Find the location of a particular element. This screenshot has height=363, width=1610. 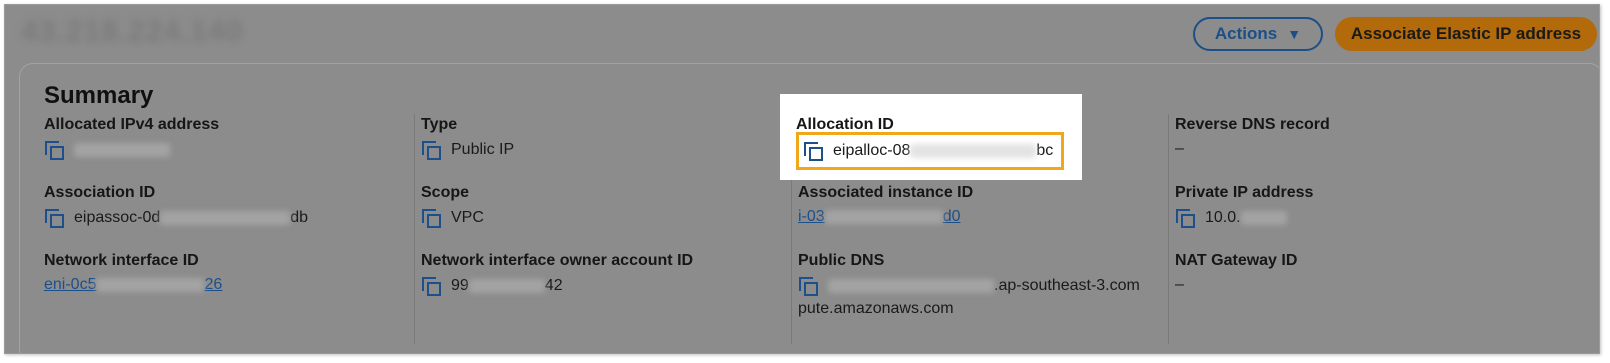

field-value: i-03 d0 is located at coordinates (885, 217).